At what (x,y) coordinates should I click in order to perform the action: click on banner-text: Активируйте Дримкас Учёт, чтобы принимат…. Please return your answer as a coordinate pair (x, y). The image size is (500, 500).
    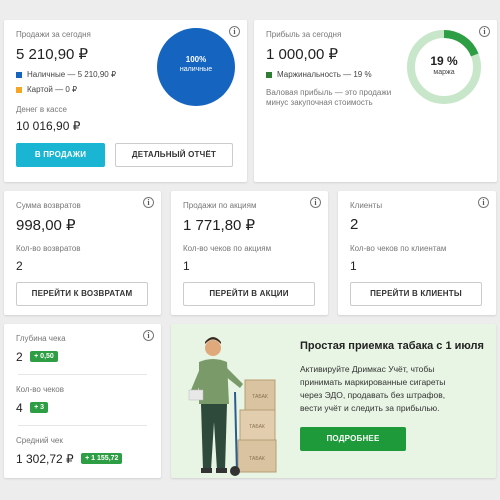
    Looking at the image, I should click on (372, 389).